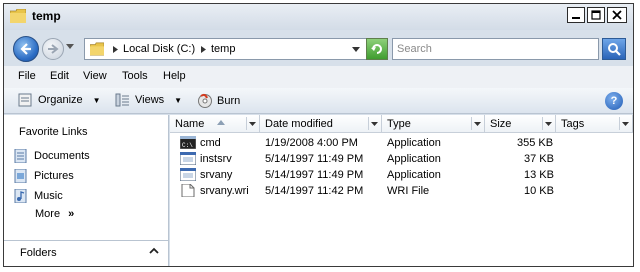 Image resolution: width=640 pixels, height=272 pixels. I want to click on minimize-icon, so click(576, 18).